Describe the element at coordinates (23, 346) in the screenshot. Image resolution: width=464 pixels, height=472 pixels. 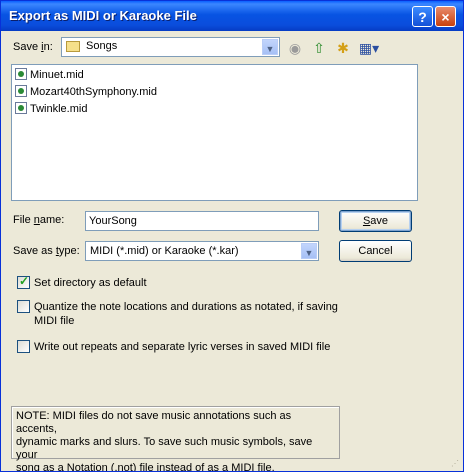
I see `write-repeats-checkbox` at that location.